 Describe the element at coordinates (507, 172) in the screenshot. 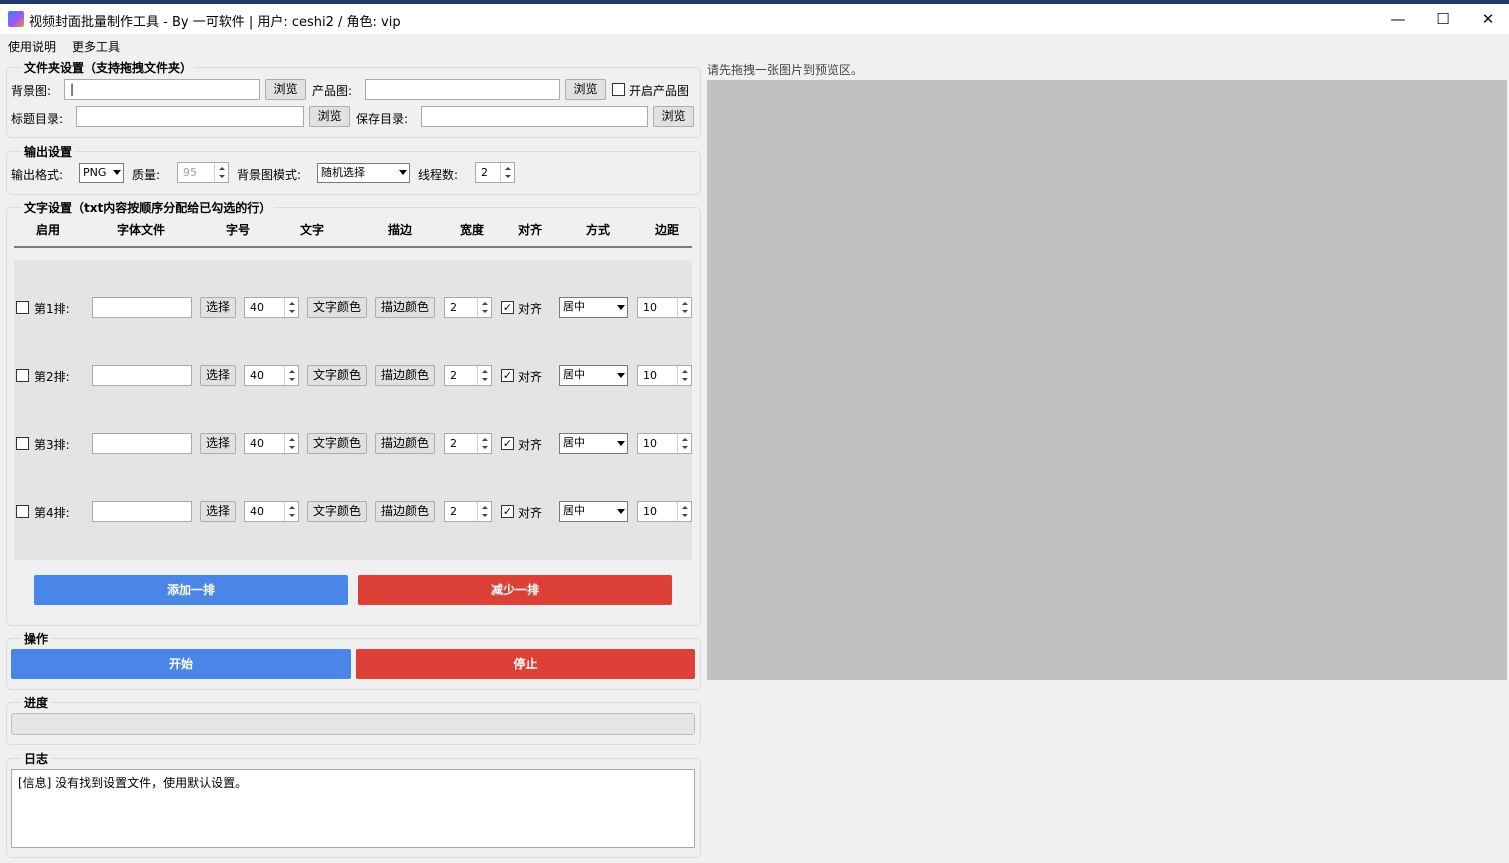

I see `threads-spin-buttons` at that location.